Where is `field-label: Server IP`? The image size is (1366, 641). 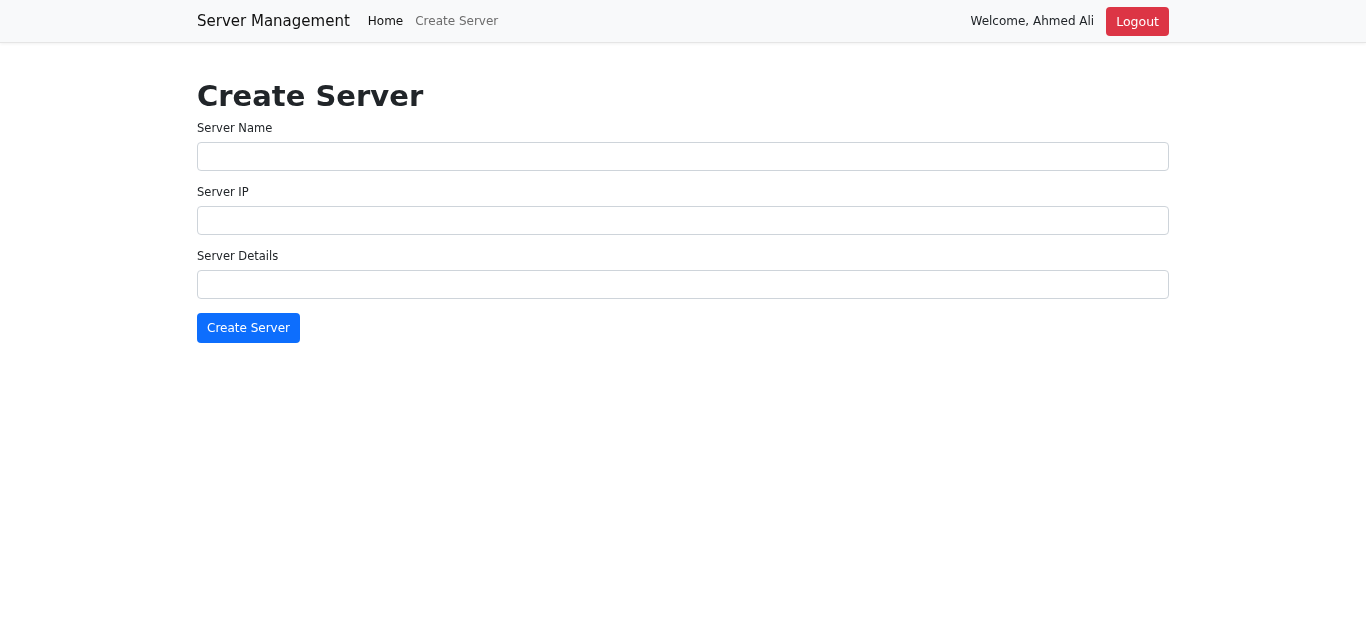
field-label: Server IP is located at coordinates (223, 192).